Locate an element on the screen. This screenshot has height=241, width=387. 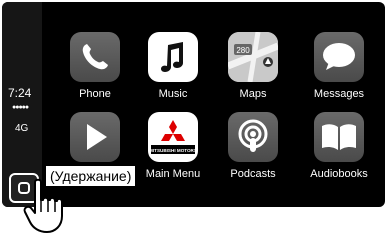
mitsubishi-logo-text: MITSUBISHI MOTORS is located at coordinates (173, 150).